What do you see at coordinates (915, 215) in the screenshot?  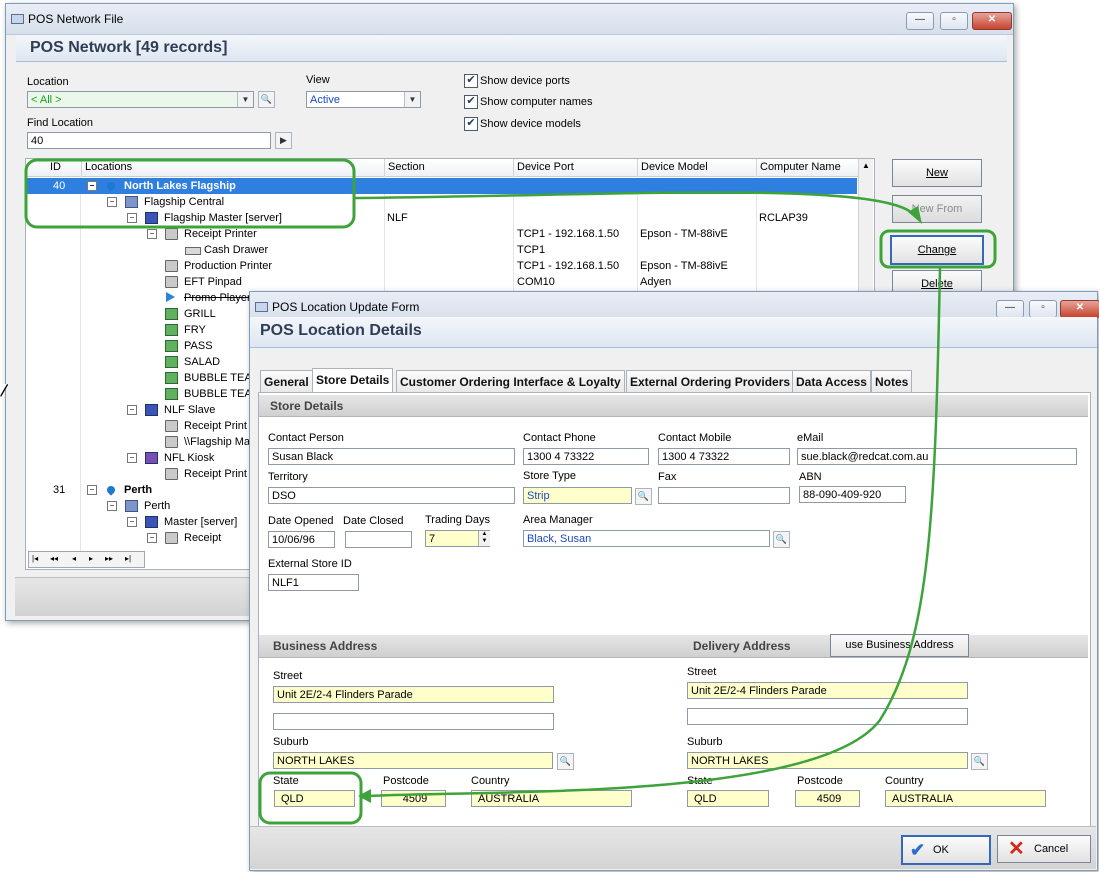 I see `arrow-head-change` at bounding box center [915, 215].